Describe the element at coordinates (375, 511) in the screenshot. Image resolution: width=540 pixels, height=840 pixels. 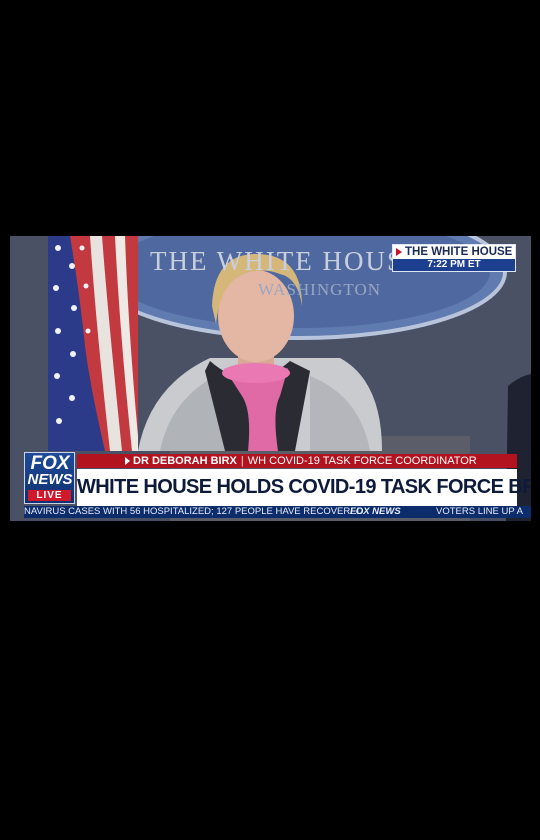
I see `ticker-brand: FOX NEWS` at that location.